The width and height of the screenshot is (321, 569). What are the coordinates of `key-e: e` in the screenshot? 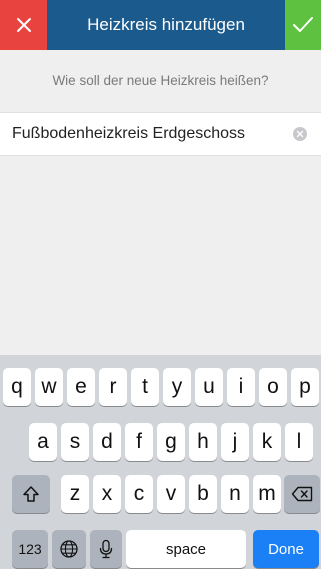 It's located at (81, 387).